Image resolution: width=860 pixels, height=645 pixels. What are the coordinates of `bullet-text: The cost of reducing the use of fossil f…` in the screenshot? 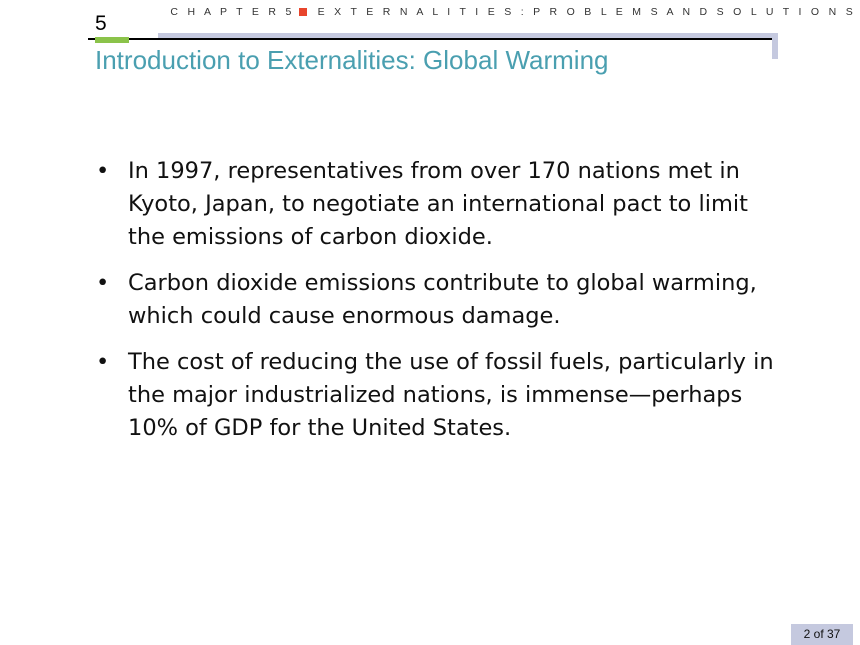 It's located at (451, 395).